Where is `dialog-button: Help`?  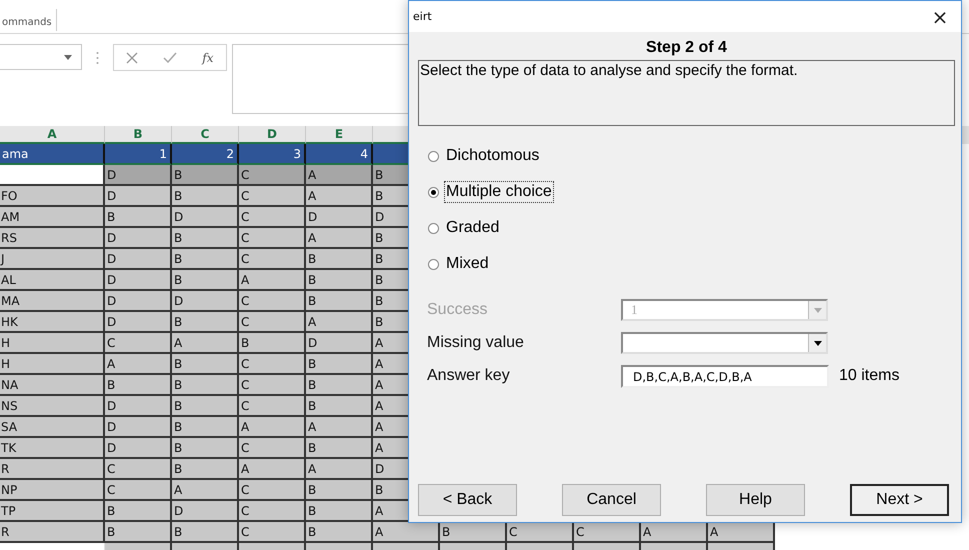
dialog-button: Help is located at coordinates (755, 500).